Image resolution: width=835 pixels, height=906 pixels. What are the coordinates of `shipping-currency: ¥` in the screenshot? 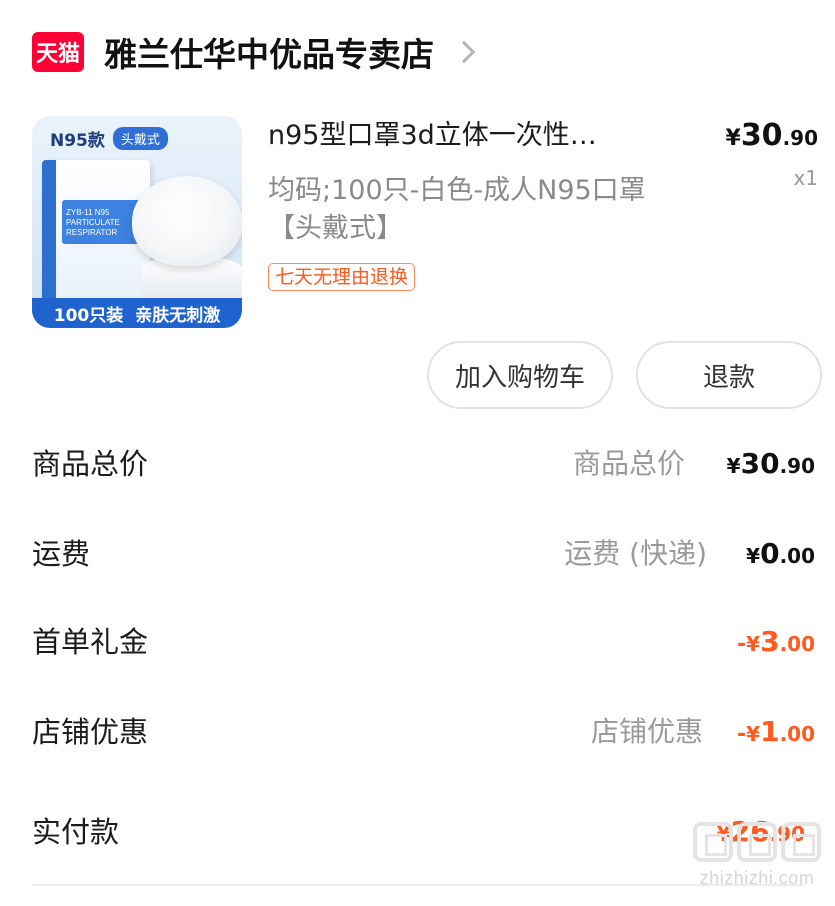 It's located at (753, 556).